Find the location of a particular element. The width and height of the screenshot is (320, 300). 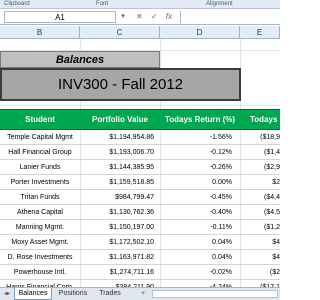

cell-portfolio-value: $1,194,954.86 is located at coordinates (120, 137).